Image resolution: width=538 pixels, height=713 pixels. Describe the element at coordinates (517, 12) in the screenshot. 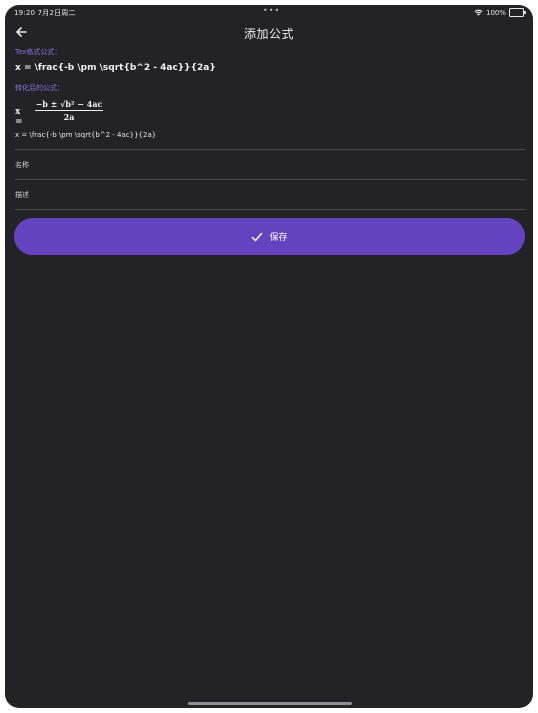

I see `battery-icon` at that location.